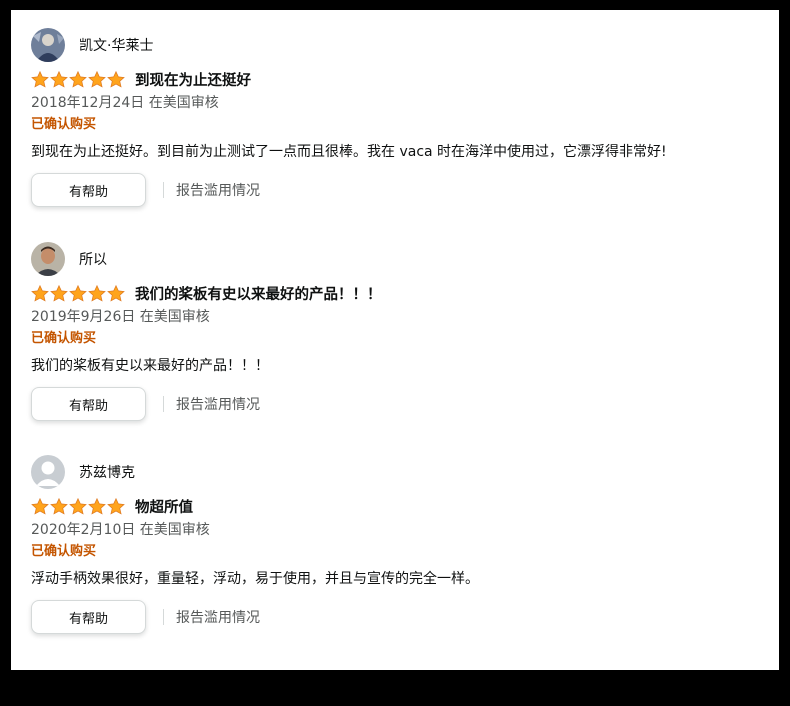 This screenshot has width=790, height=706. I want to click on review-date: 2019年9月26日 在美国审核, so click(120, 317).